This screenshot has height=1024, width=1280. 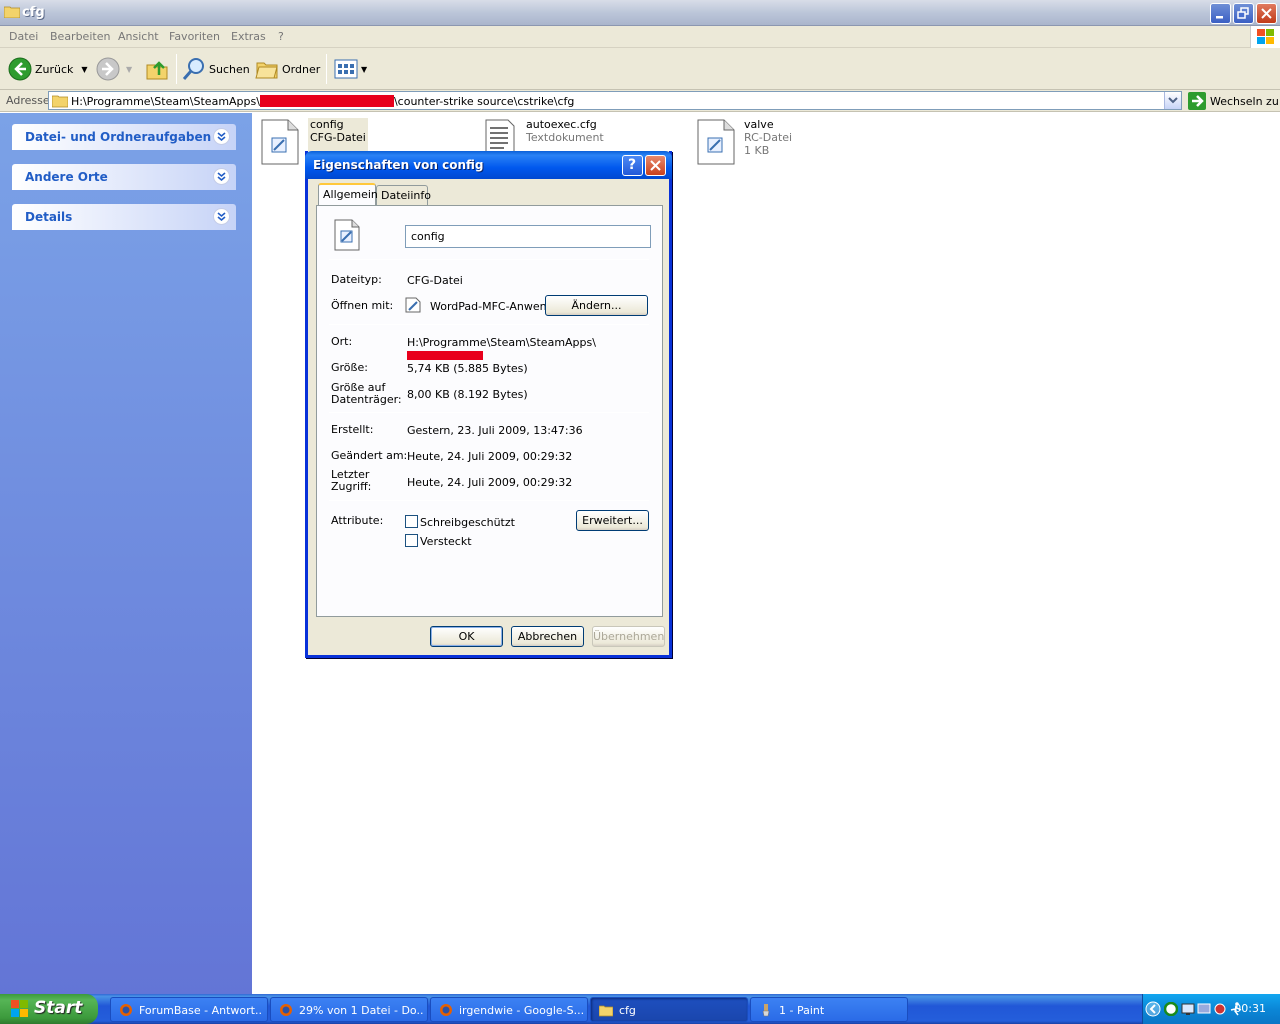 What do you see at coordinates (1188, 1009) in the screenshot?
I see `network-icon` at bounding box center [1188, 1009].